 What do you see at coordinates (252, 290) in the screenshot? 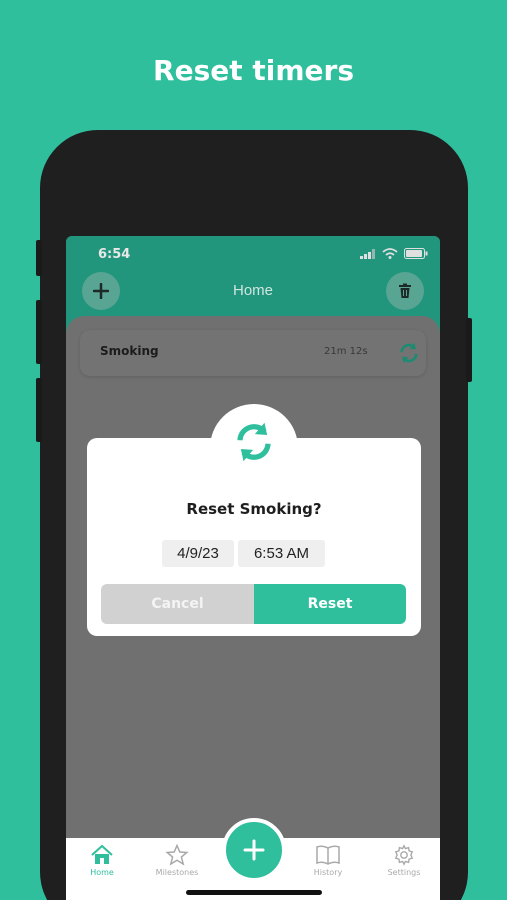
I see `nav-title: Home` at bounding box center [252, 290].